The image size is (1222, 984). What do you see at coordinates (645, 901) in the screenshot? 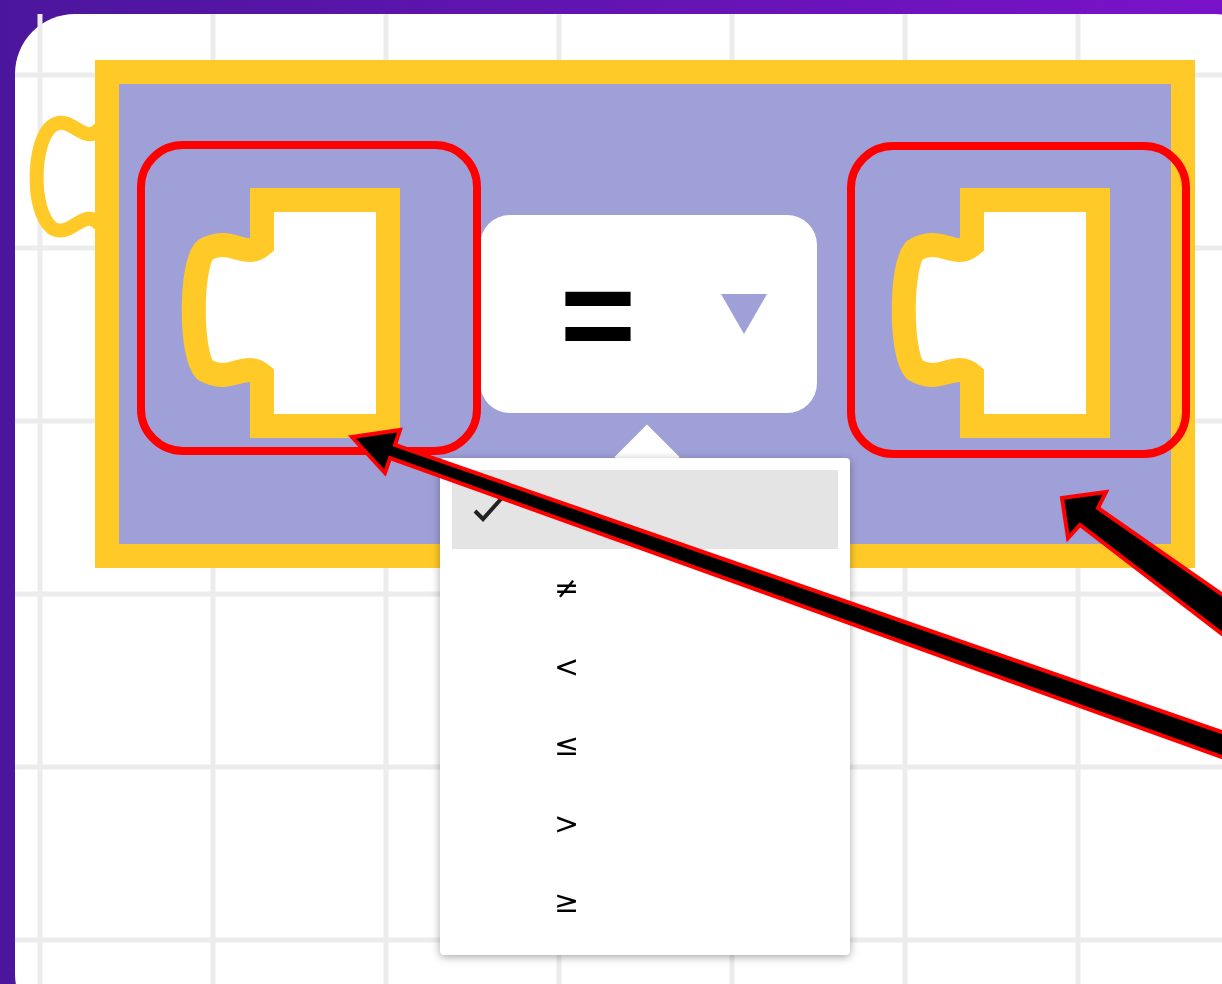
I see `menu-item: ≥` at bounding box center [645, 901].